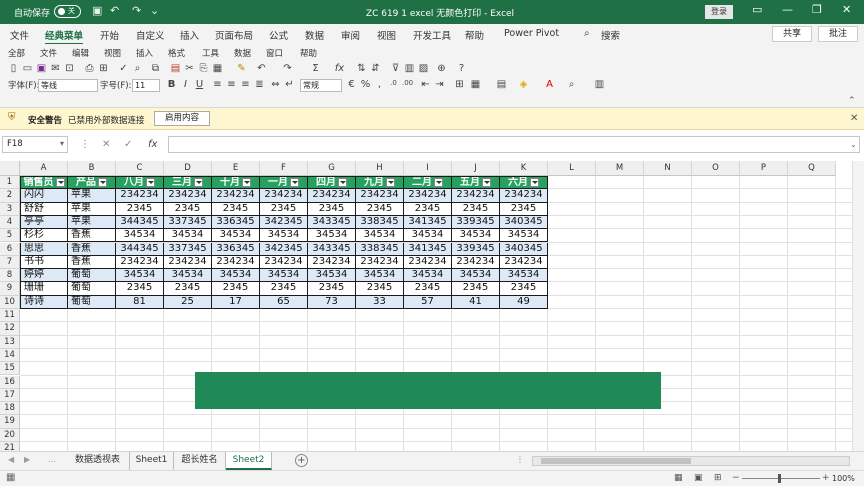  Describe the element at coordinates (838, 34) in the screenshot. I see `comments-button: 批注` at that location.